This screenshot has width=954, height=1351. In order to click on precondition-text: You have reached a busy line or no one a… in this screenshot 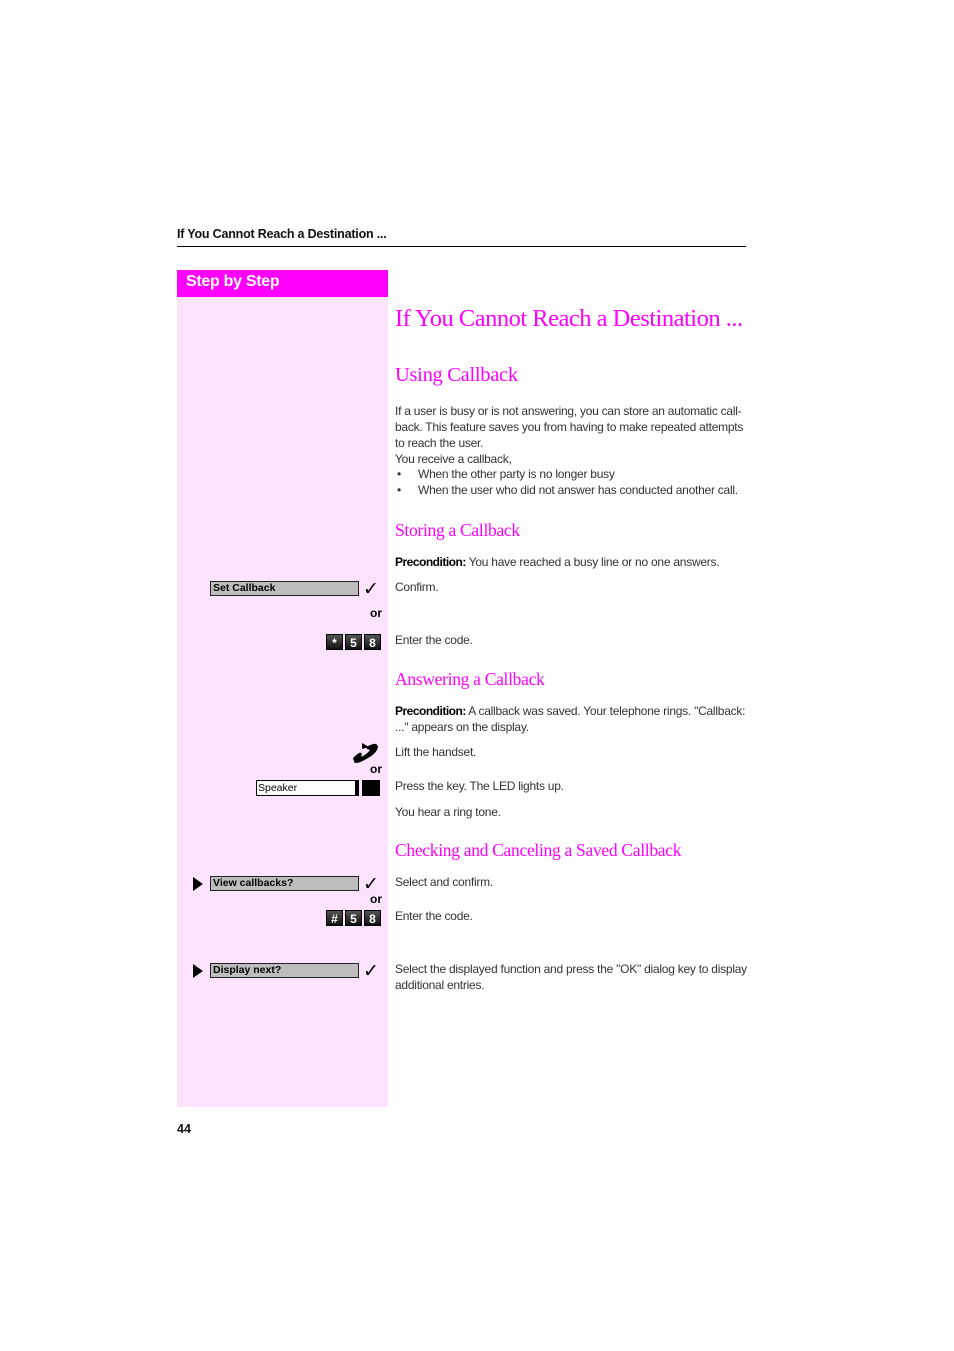, I will do `click(592, 562)`.